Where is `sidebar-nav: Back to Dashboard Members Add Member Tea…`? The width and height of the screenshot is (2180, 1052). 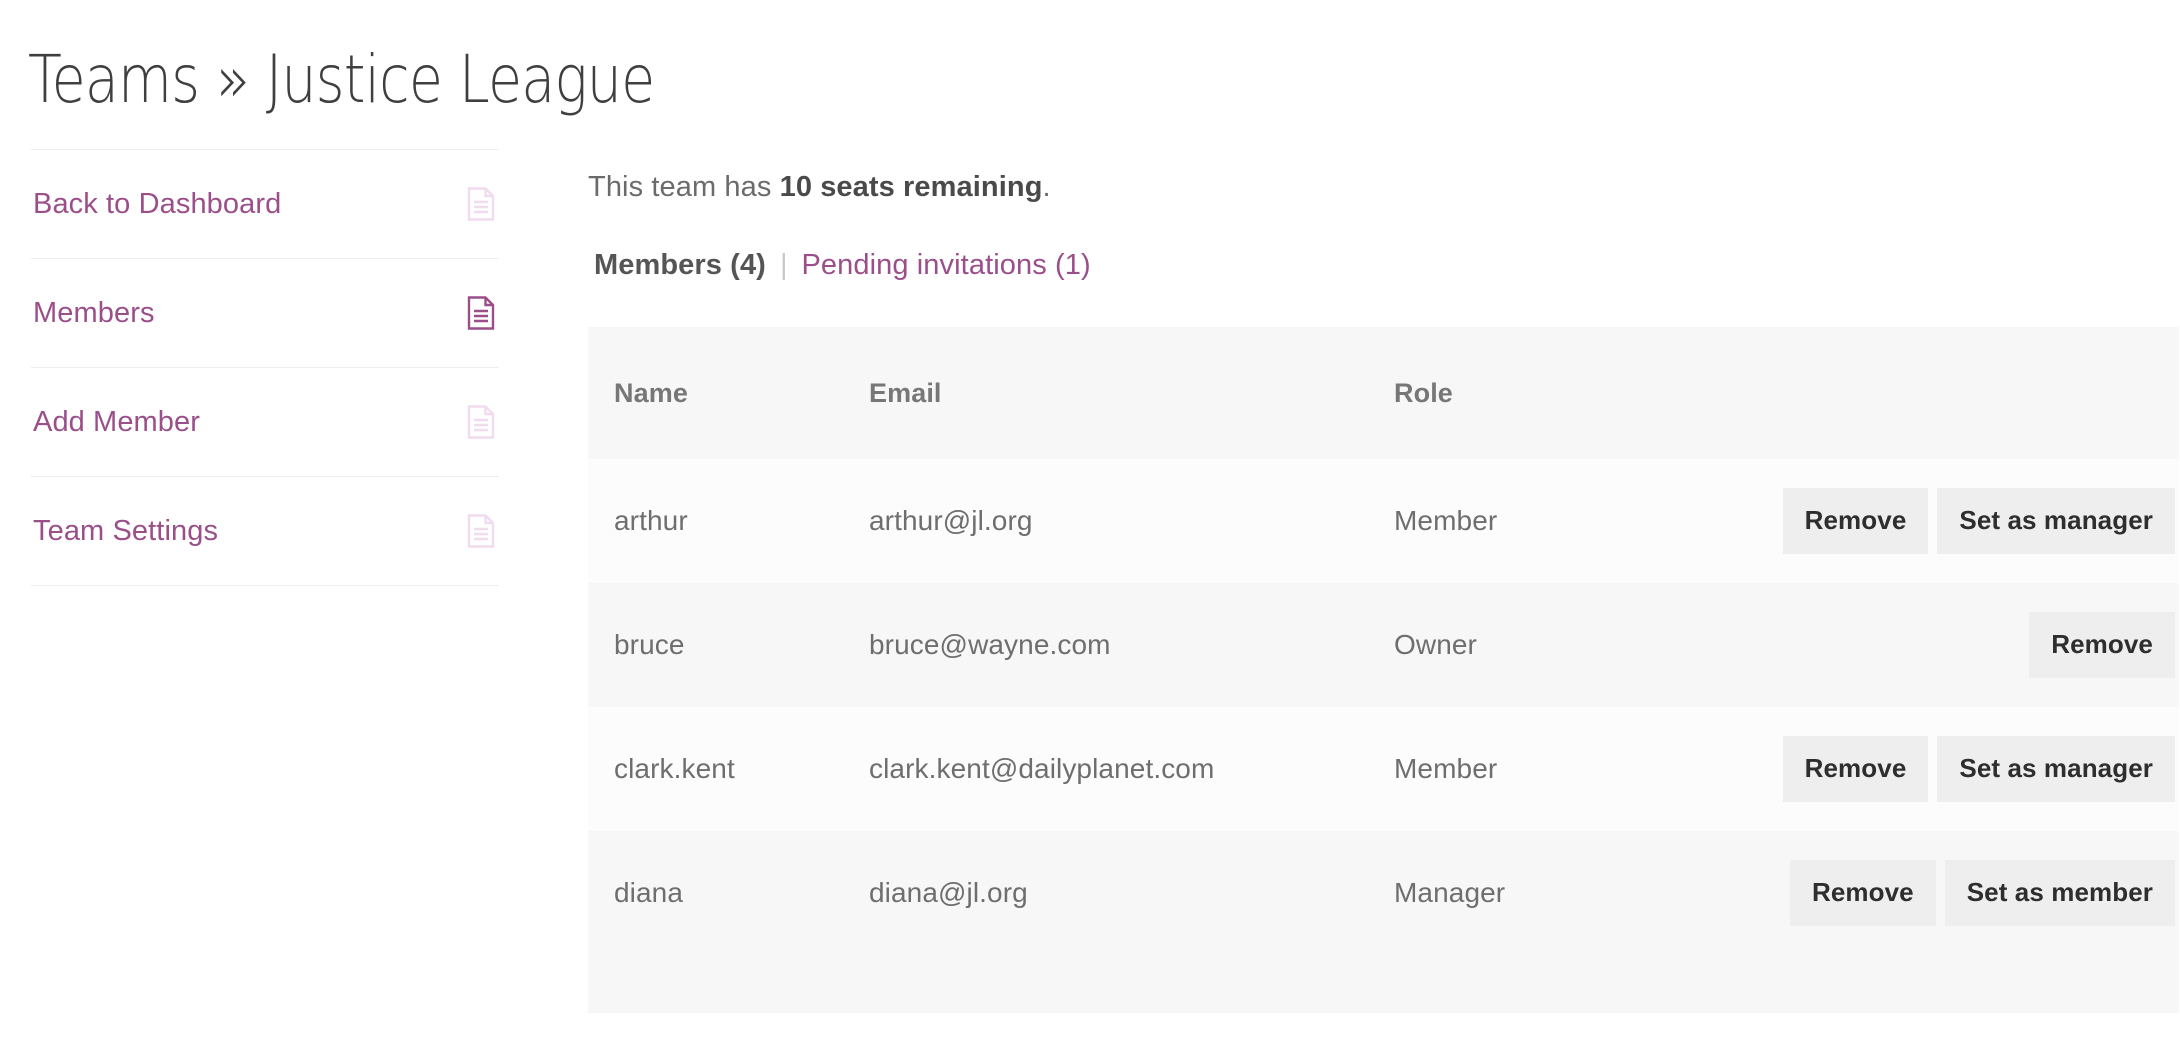 sidebar-nav: Back to Dashboard Members Add Member Tea… is located at coordinates (265, 367).